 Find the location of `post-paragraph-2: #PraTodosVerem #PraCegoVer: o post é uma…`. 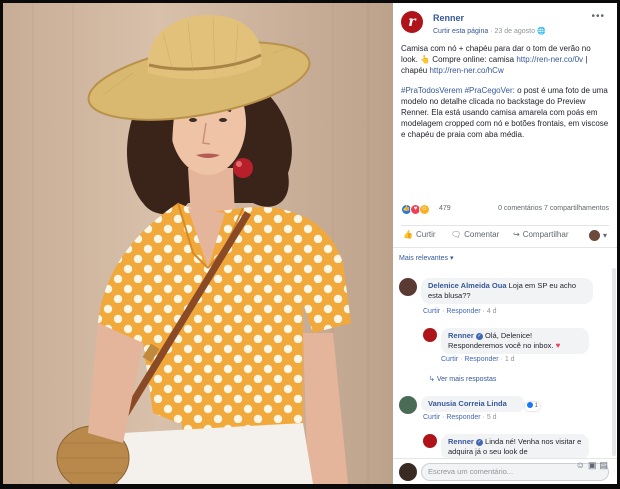

post-paragraph-2: #PraTodosVerem #PraCegoVer: o post é uma… is located at coordinates (505, 112).